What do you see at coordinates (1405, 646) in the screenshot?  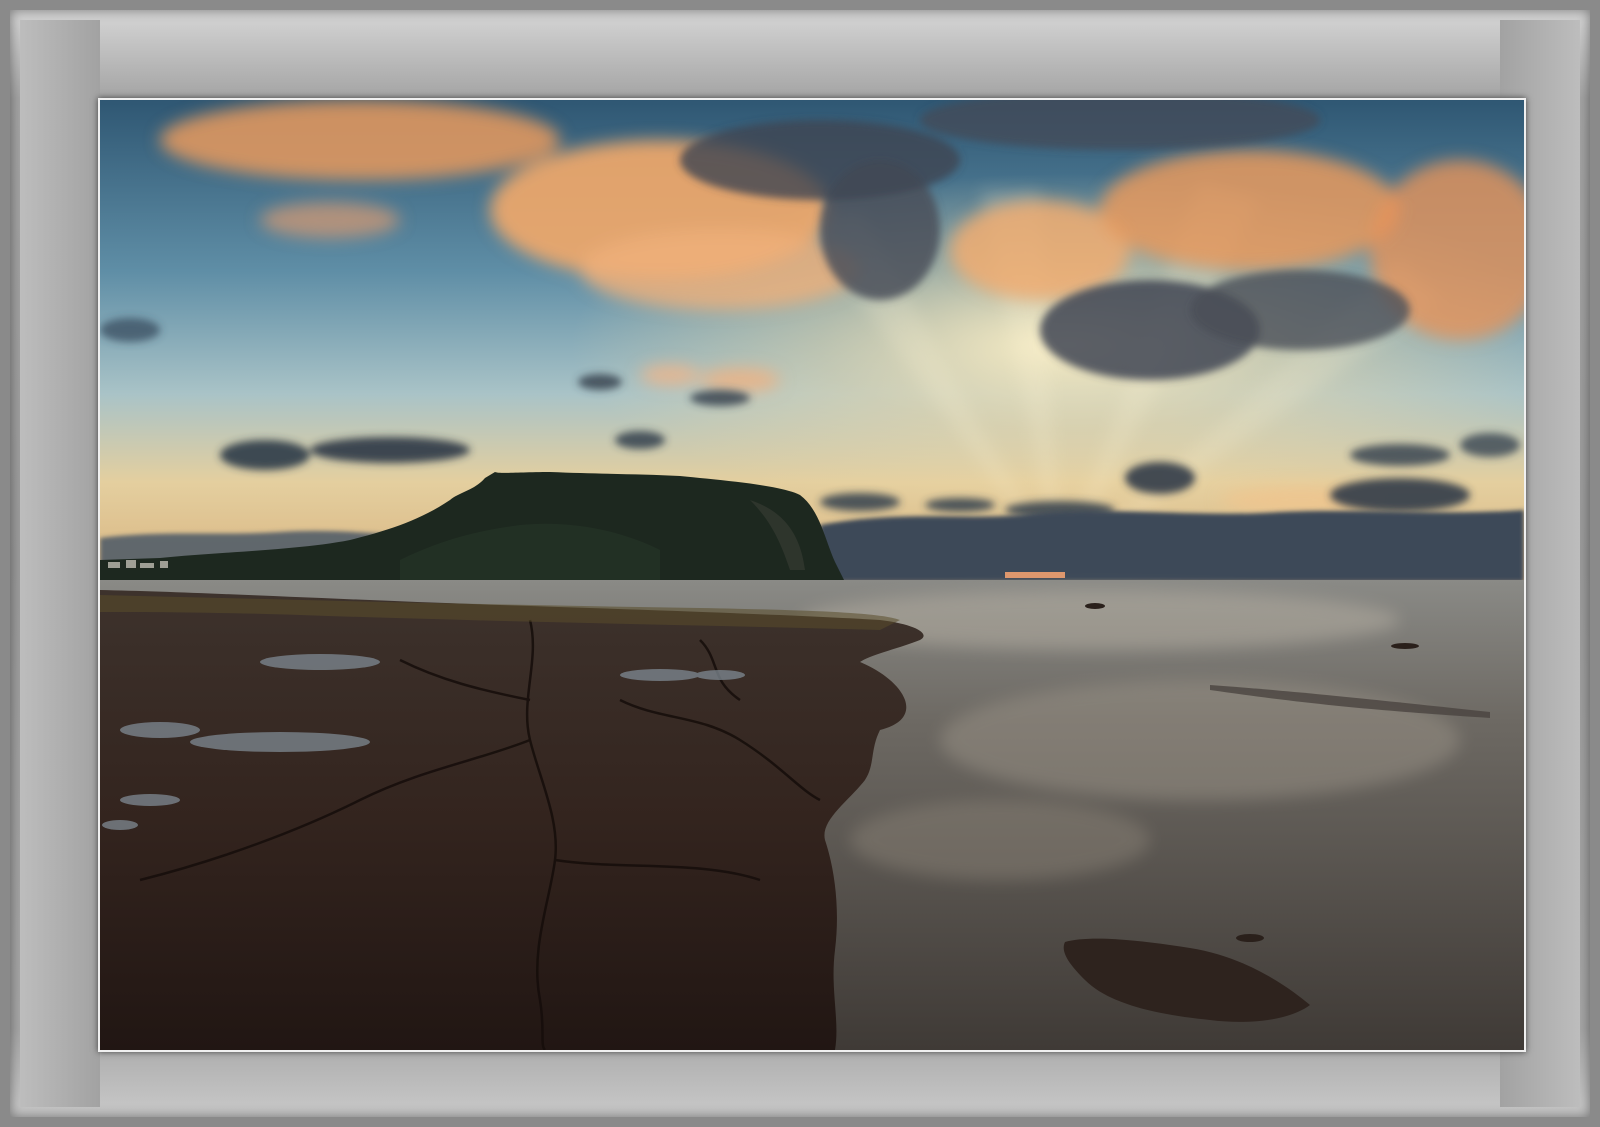 I see `small-rock-far` at bounding box center [1405, 646].